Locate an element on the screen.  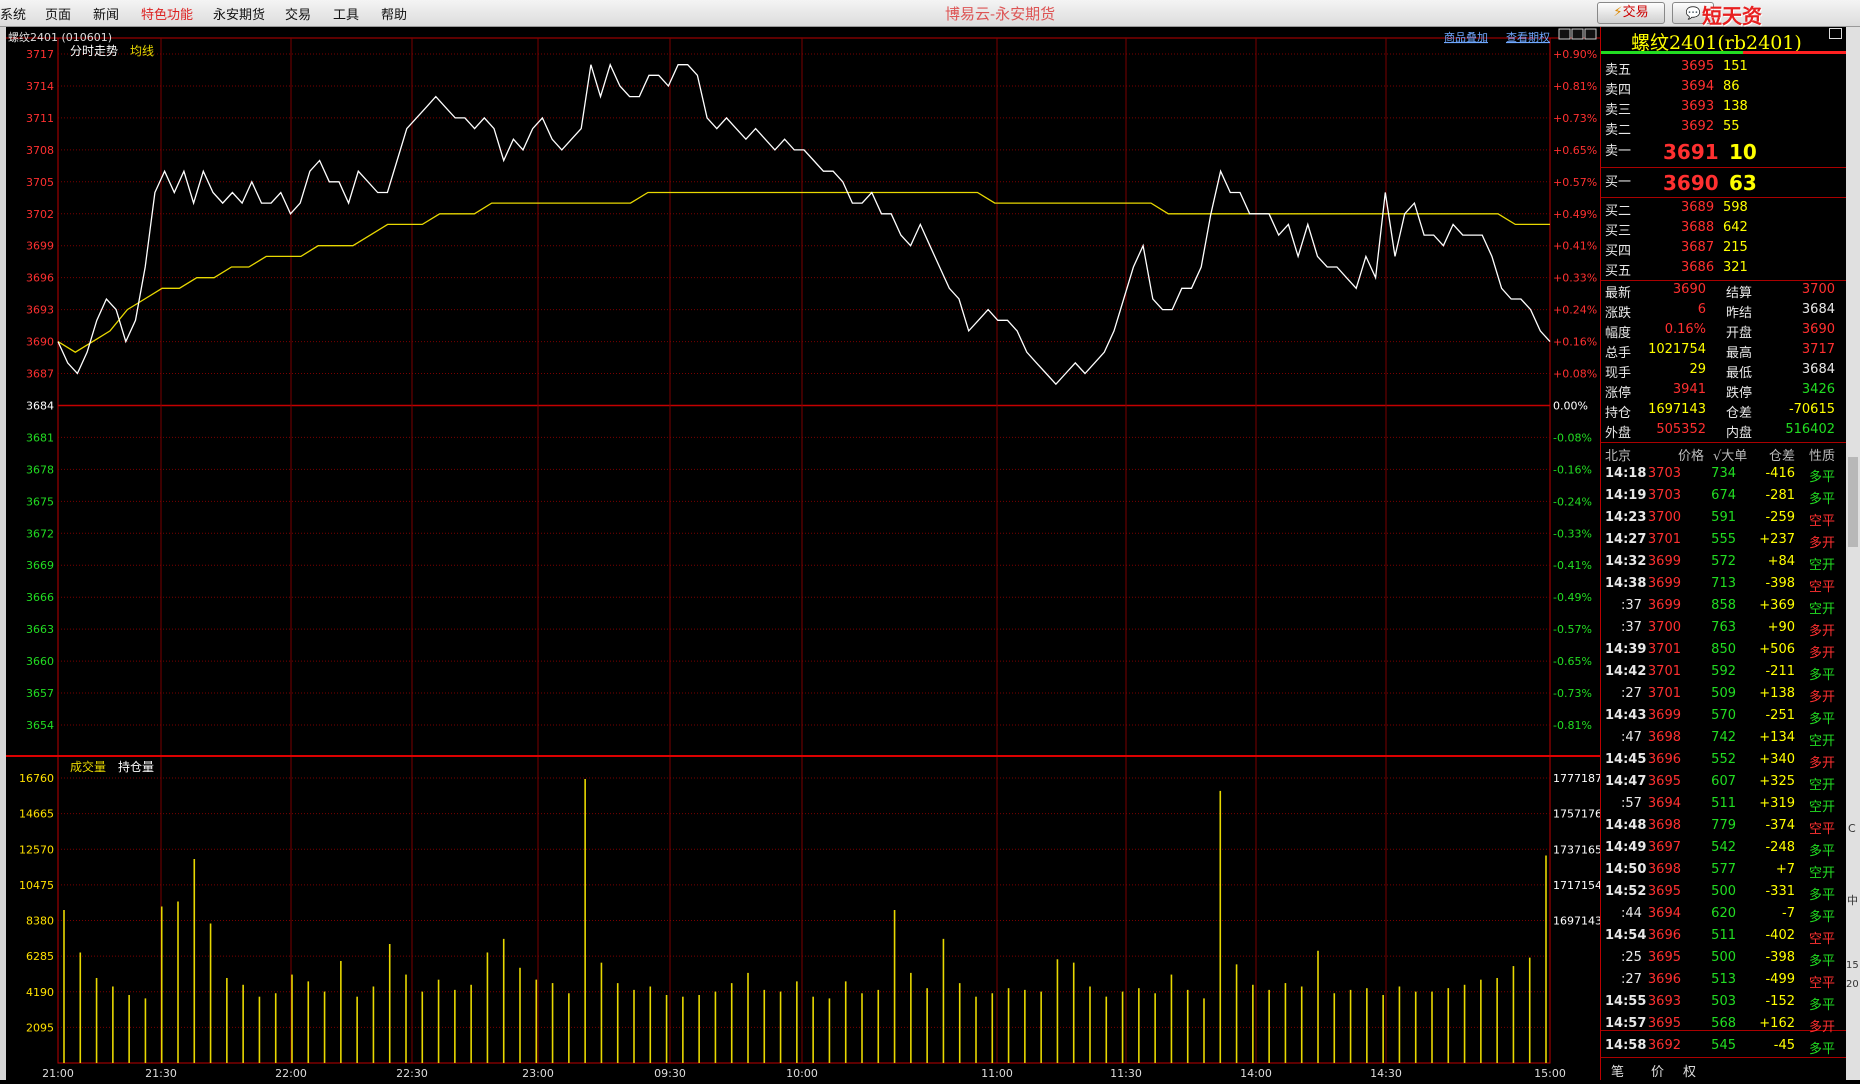
price-tick-label: 3672 is located at coordinates (40, 533).